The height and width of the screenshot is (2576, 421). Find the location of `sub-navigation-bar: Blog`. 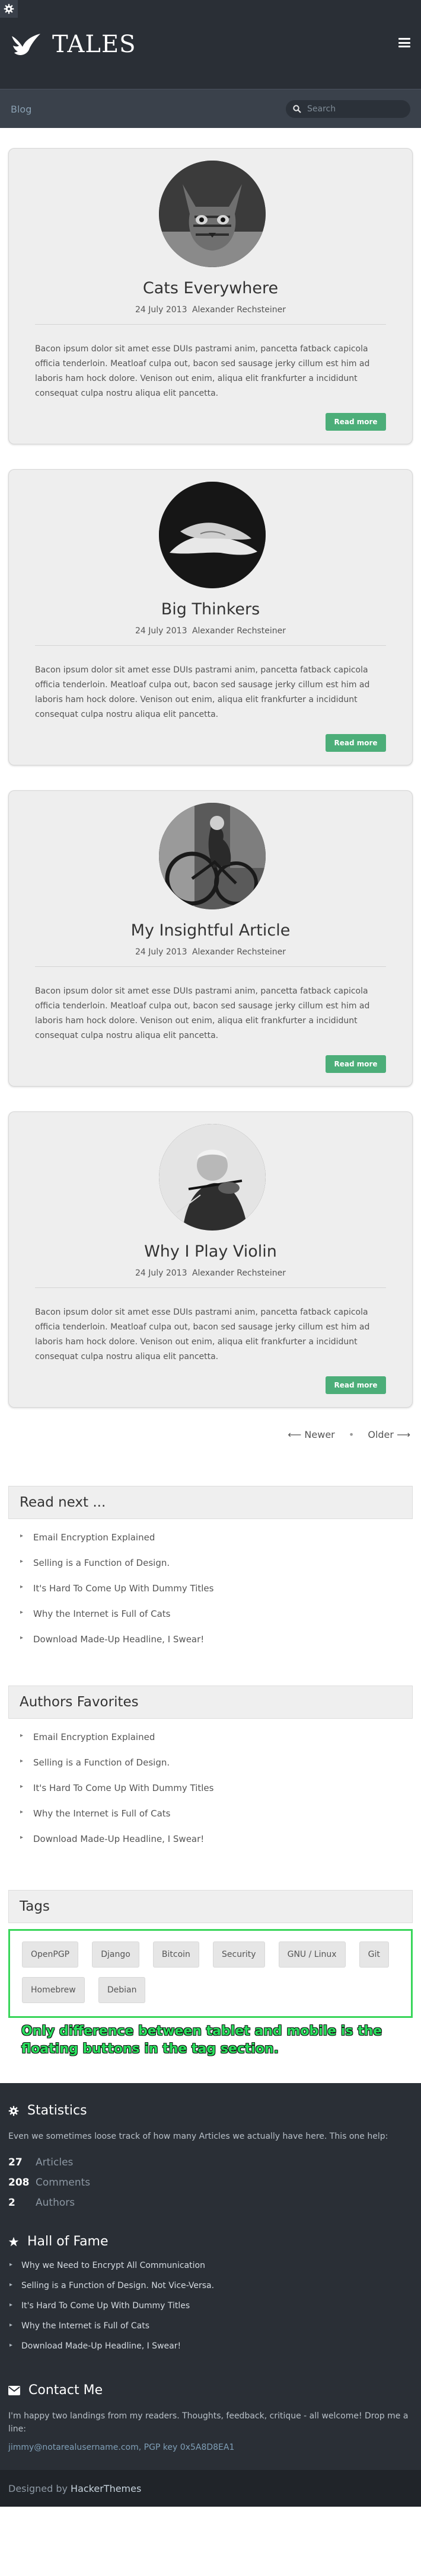

sub-navigation-bar: Blog is located at coordinates (210, 108).